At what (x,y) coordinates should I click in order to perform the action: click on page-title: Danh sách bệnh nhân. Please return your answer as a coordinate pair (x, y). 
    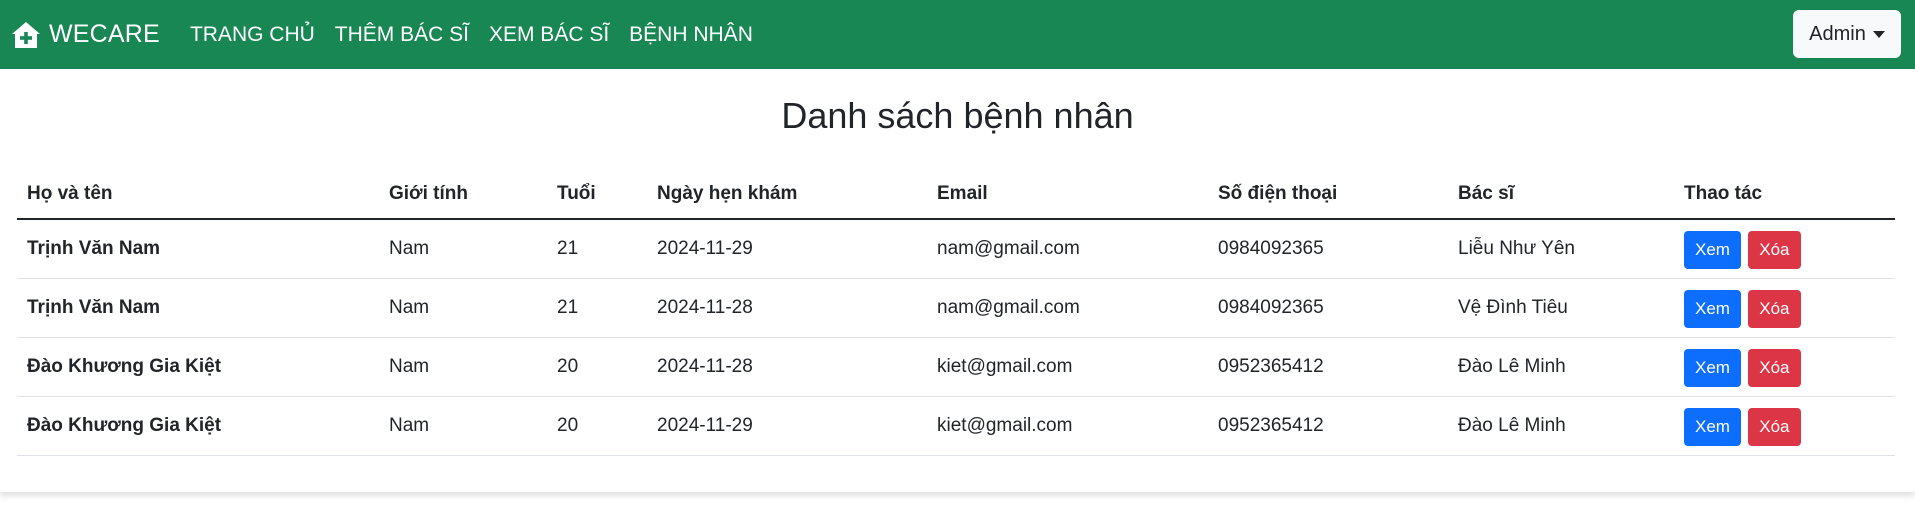
    Looking at the image, I should click on (957, 115).